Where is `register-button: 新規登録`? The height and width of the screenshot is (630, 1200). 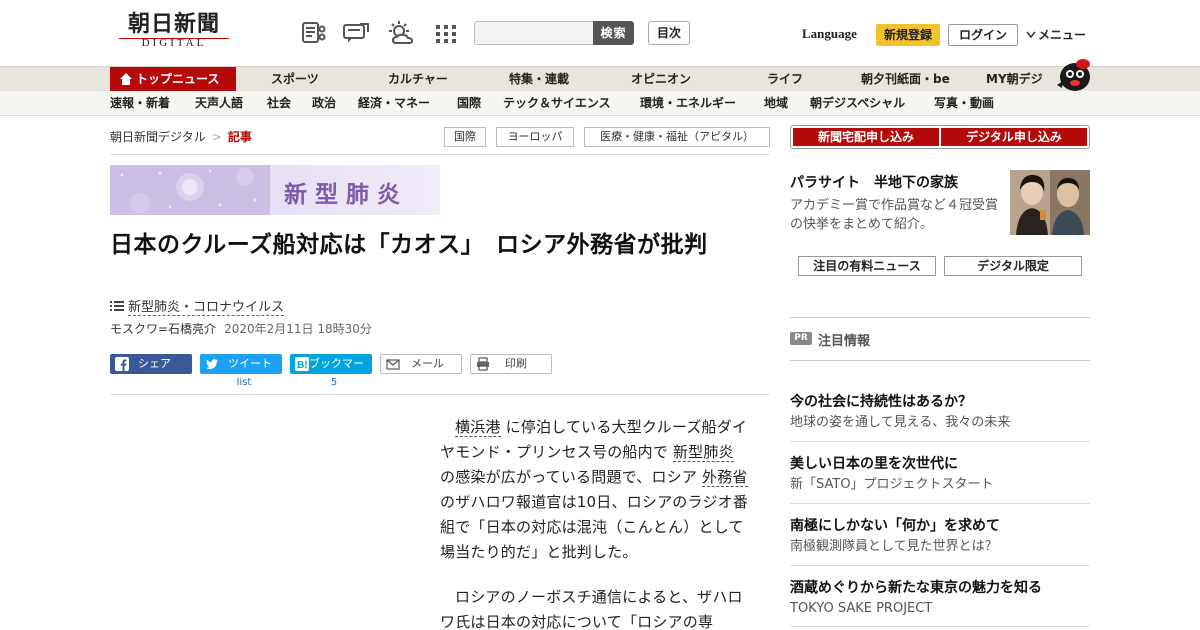
register-button: 新規登録 is located at coordinates (908, 35).